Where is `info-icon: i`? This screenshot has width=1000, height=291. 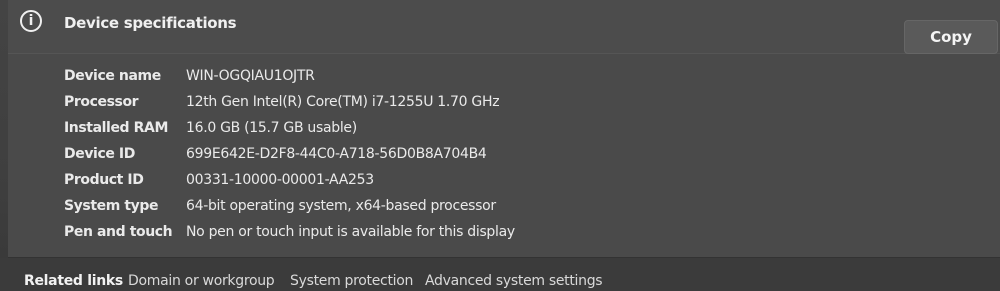 info-icon: i is located at coordinates (31, 21).